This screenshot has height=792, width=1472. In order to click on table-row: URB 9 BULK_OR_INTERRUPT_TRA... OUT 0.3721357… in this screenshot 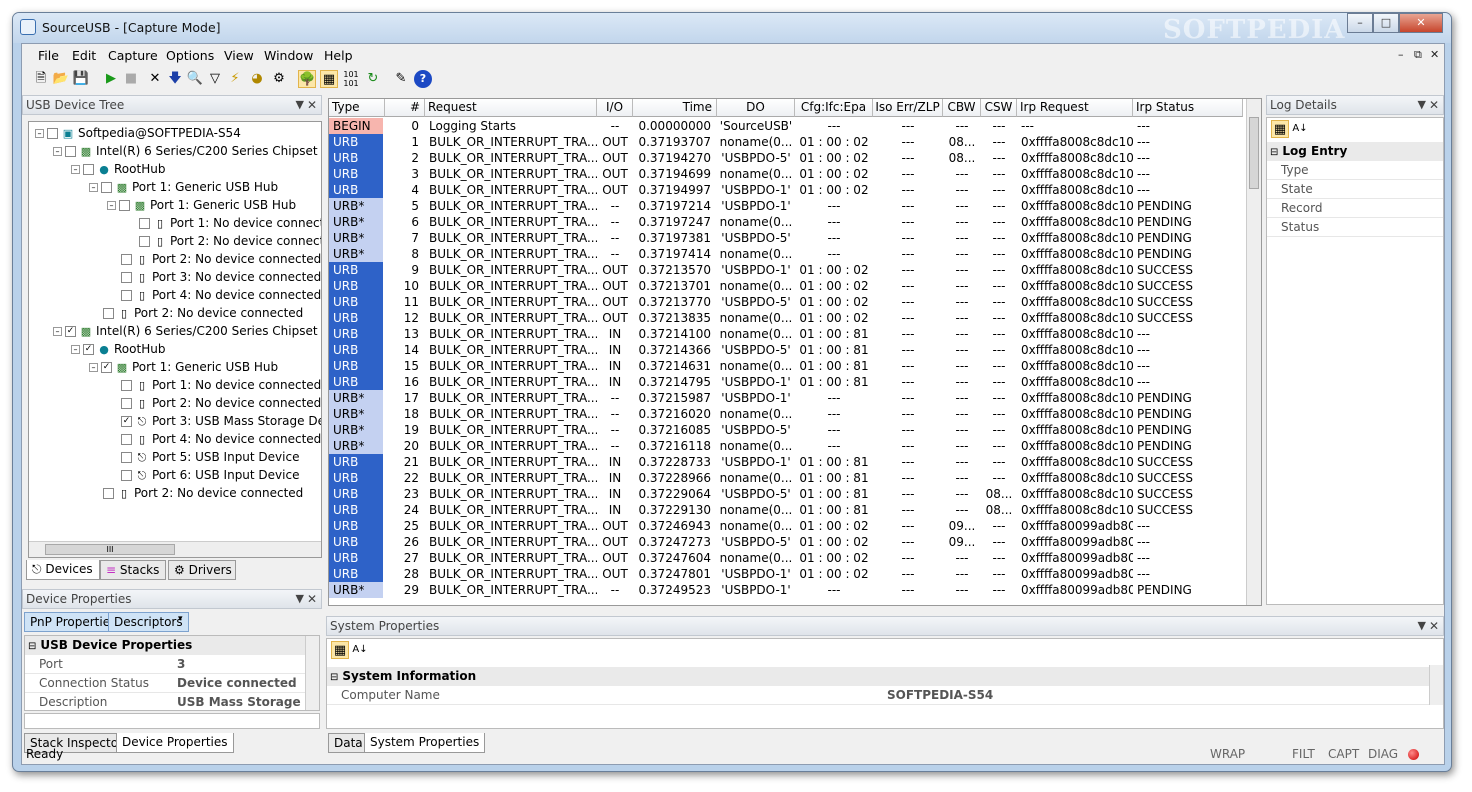, I will do `click(795, 270)`.